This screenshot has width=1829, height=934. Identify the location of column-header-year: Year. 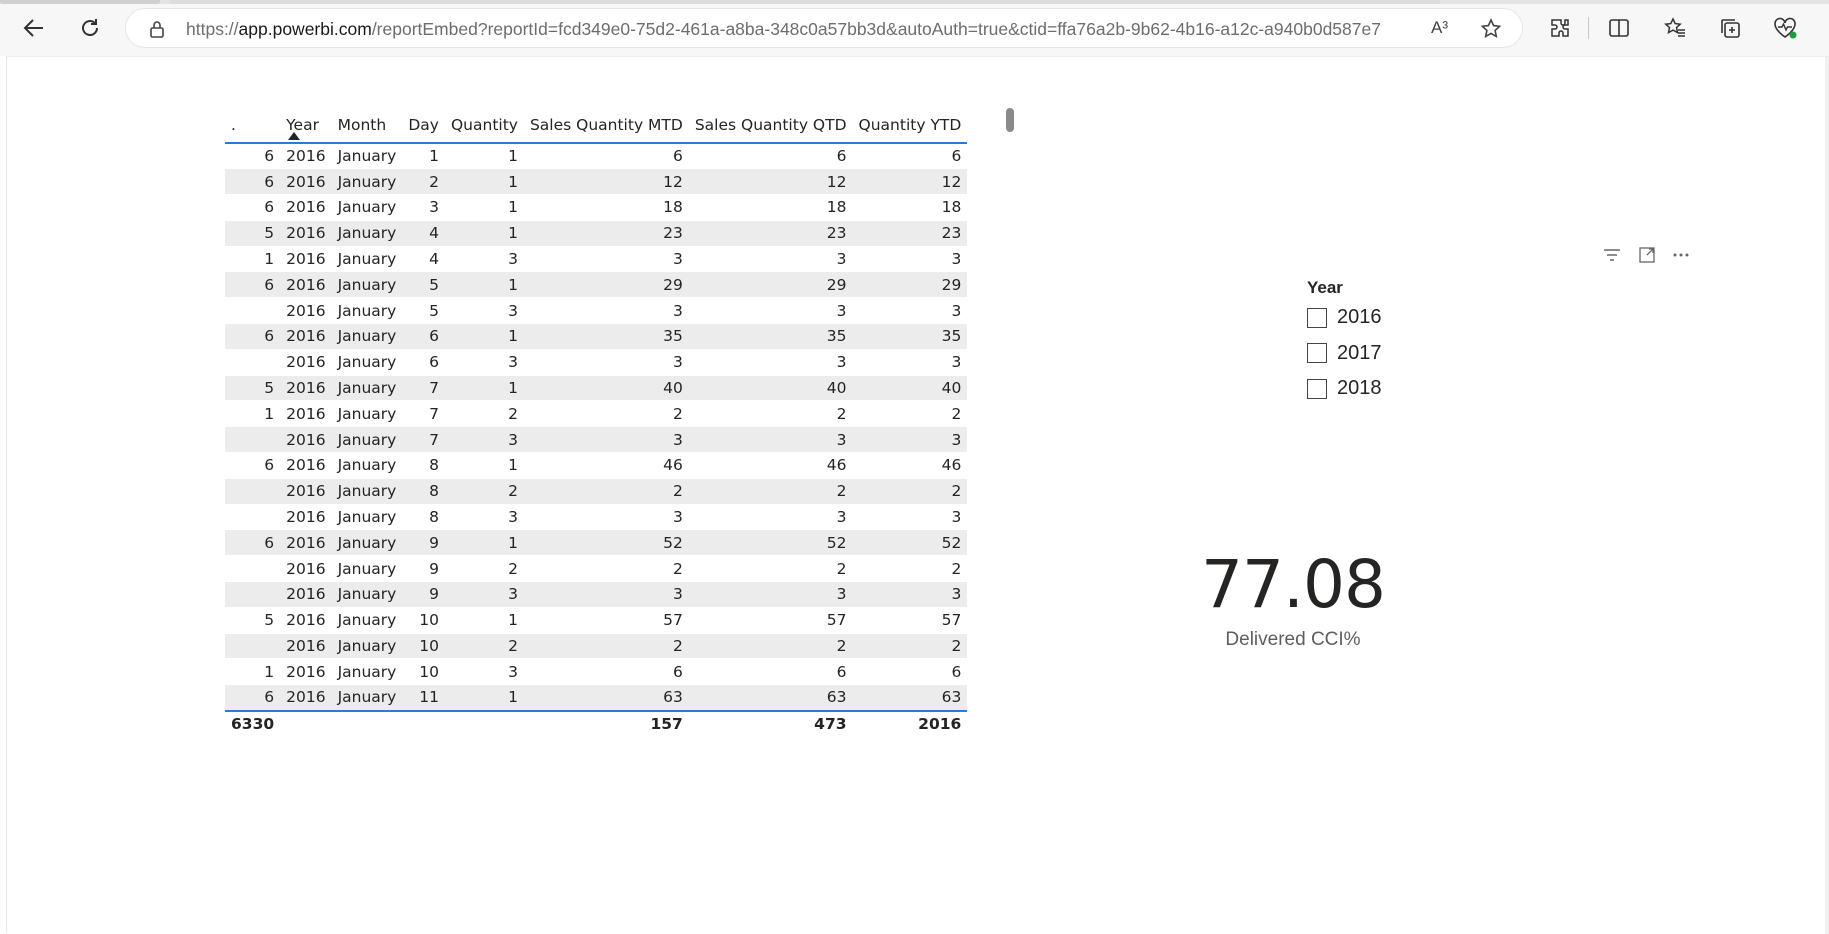
(305, 125).